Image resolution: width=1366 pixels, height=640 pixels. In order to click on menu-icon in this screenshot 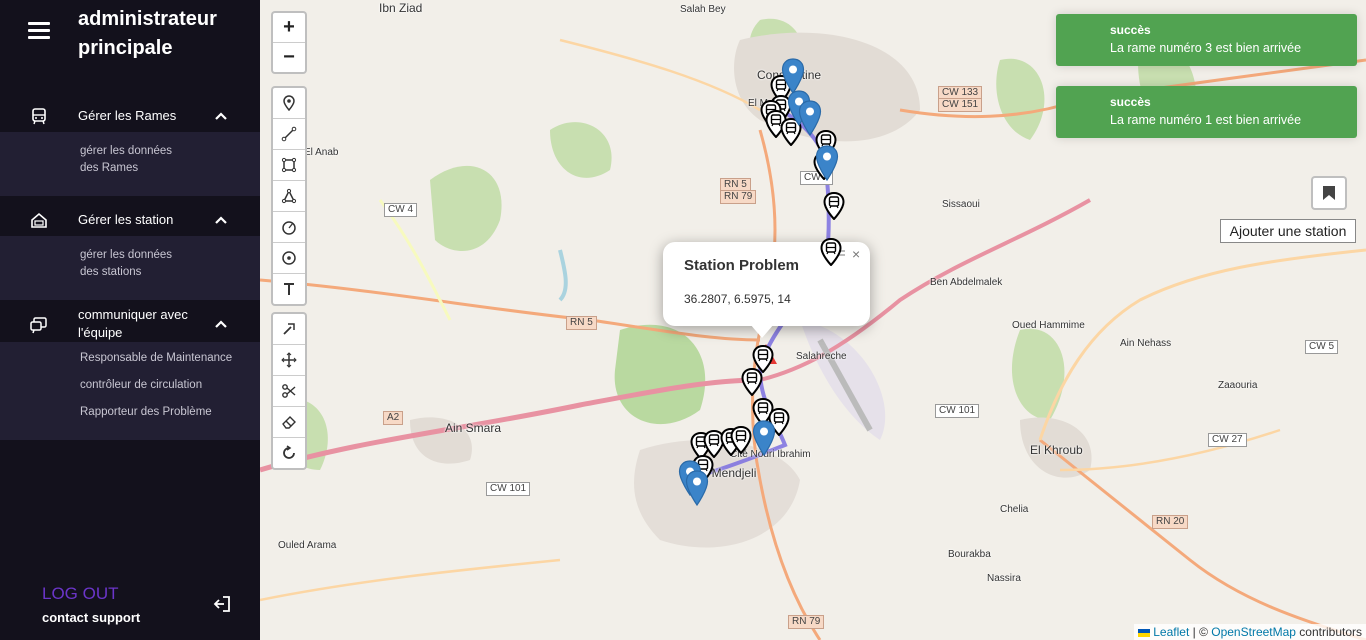, I will do `click(39, 31)`.